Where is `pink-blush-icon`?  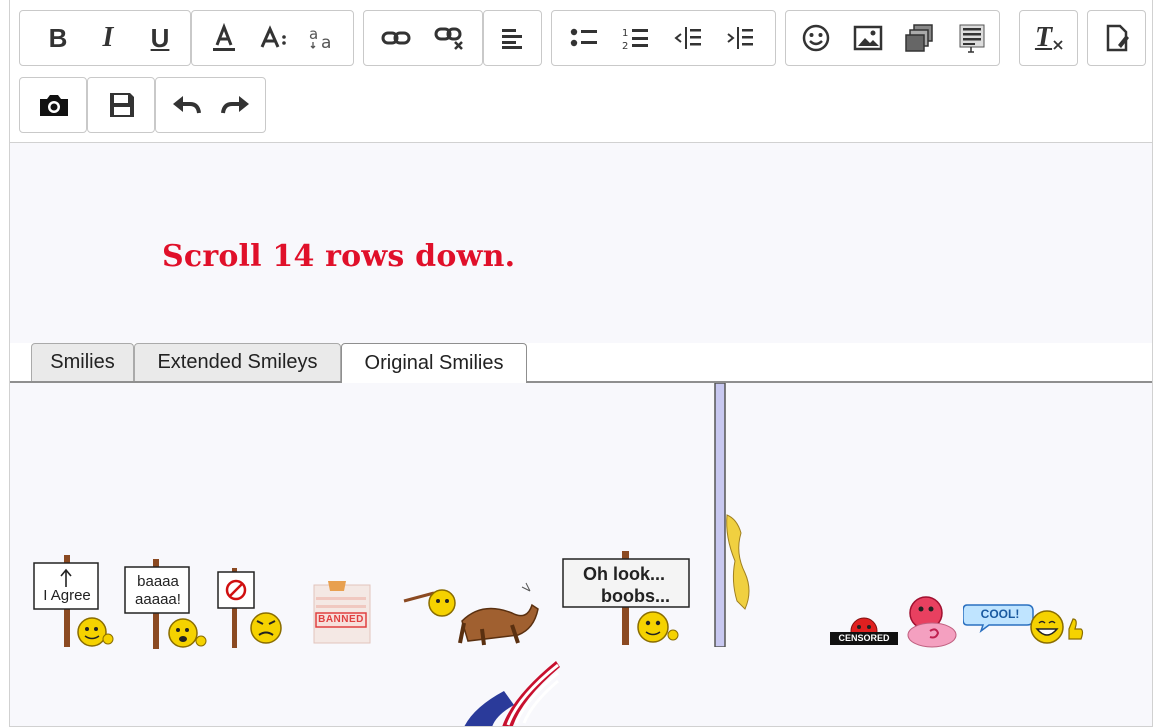 pink-blush-icon is located at coordinates (932, 622).